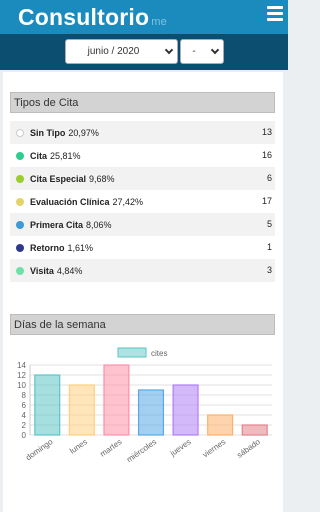  I want to click on types-section-header: Tipos de Cita, so click(142, 102).